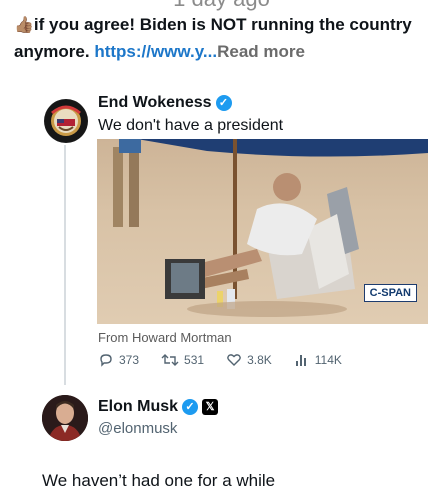 The height and width of the screenshot is (500, 443). What do you see at coordinates (220, 360) in the screenshot?
I see `engagement-bar: 373 531 3.8K 114K` at bounding box center [220, 360].